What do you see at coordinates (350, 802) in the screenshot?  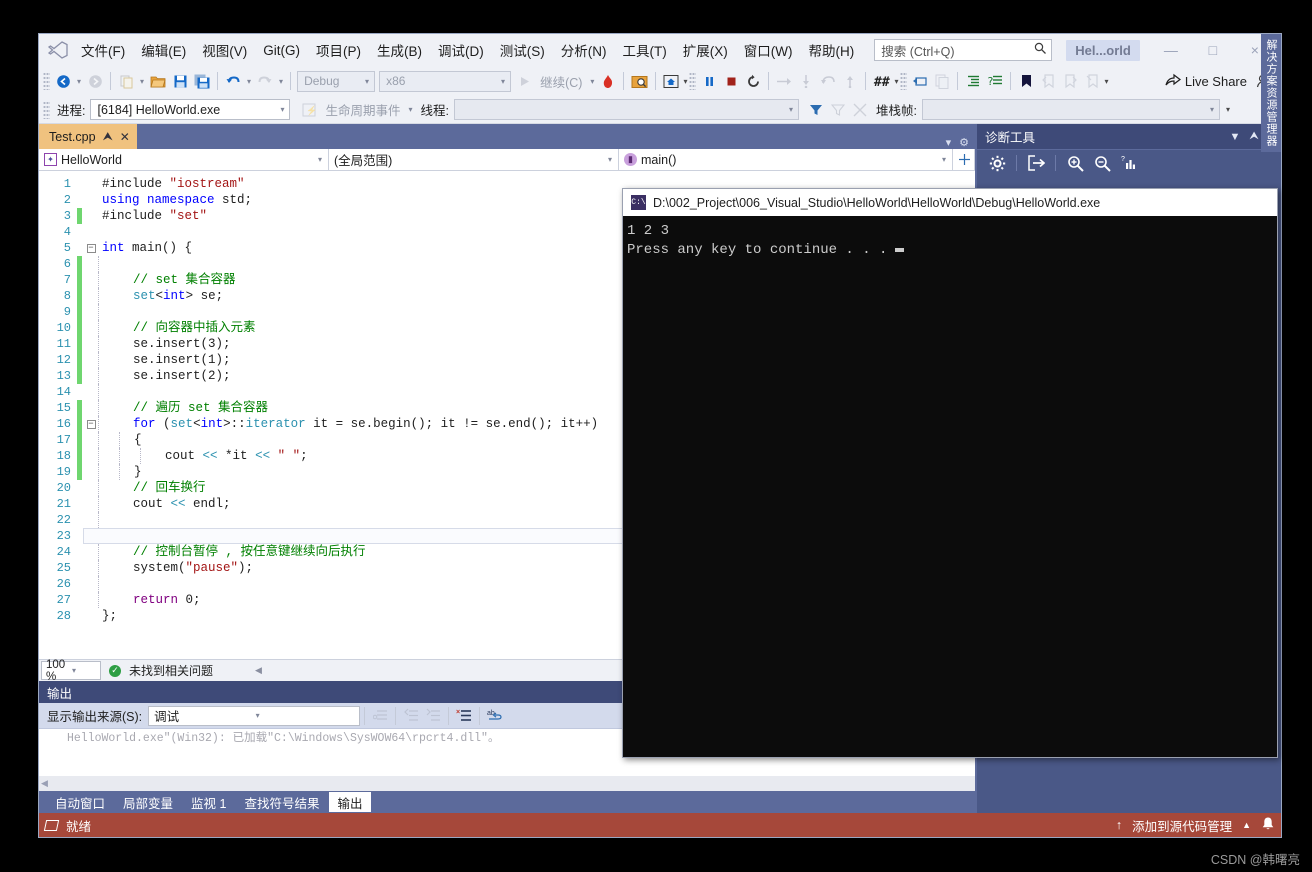 I see `tab-output: 输出` at bounding box center [350, 802].